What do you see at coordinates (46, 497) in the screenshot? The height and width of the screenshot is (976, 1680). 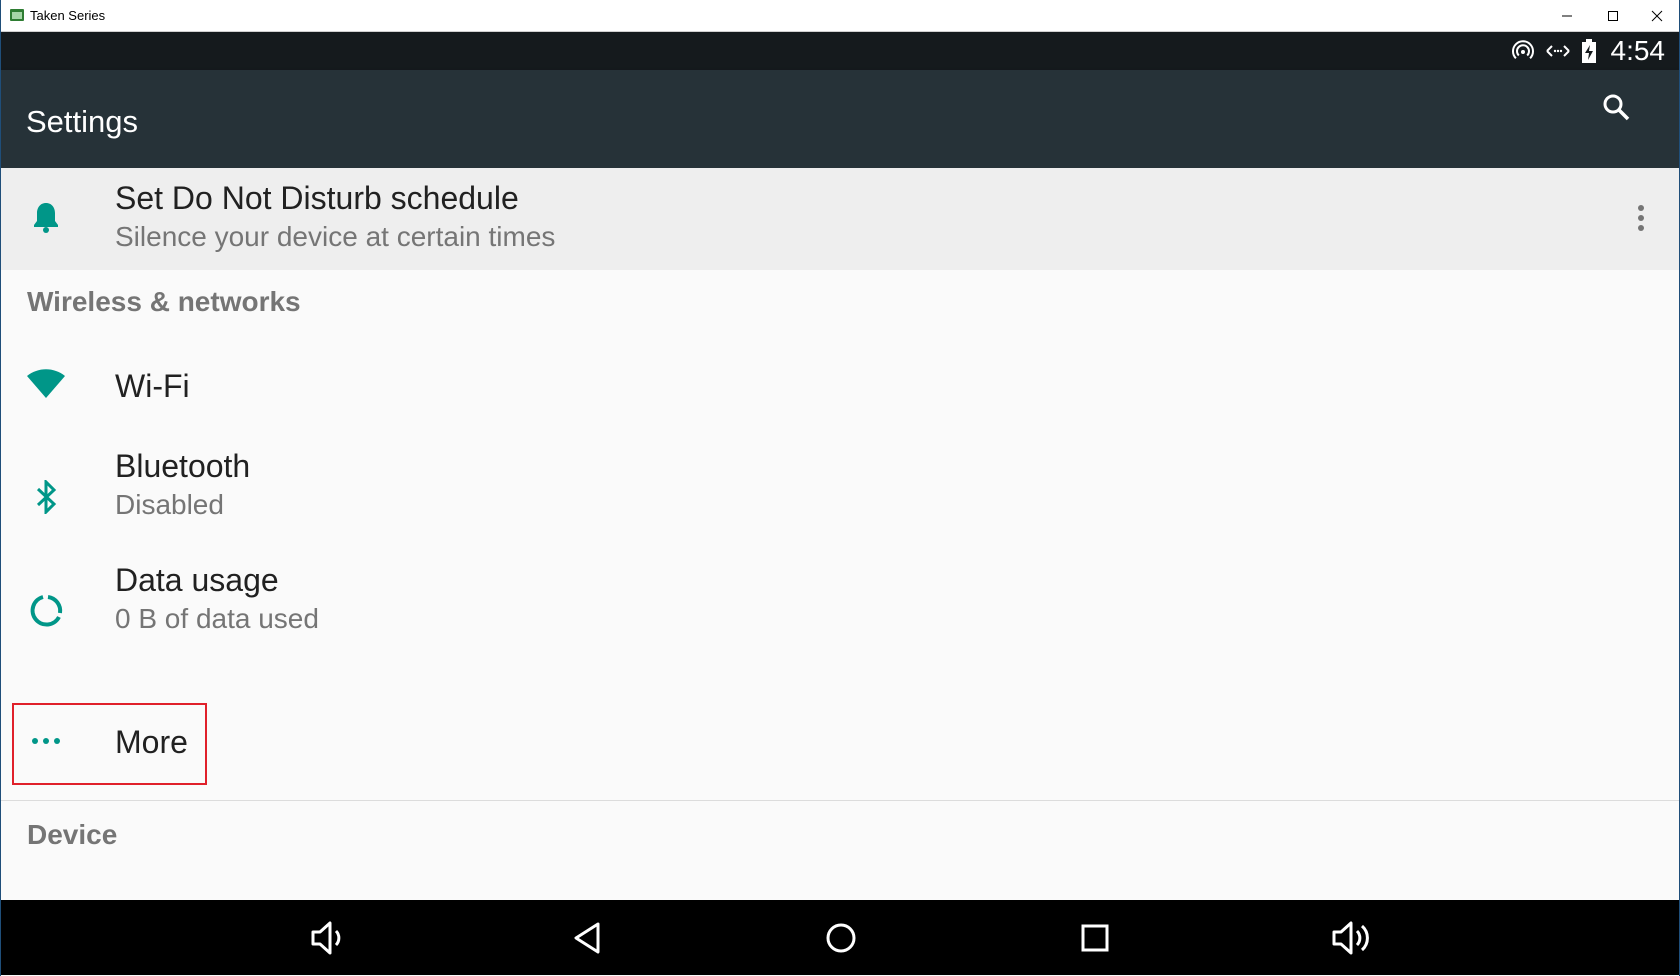 I see `bluetooth-icon` at bounding box center [46, 497].